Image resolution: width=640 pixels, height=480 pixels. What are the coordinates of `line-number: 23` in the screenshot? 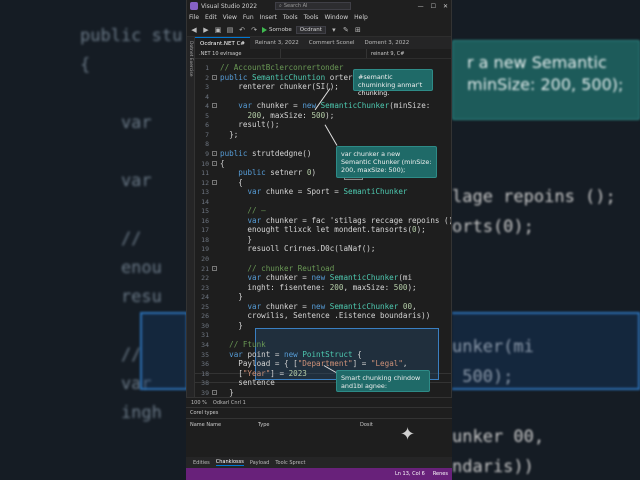 It's located at (205, 287).